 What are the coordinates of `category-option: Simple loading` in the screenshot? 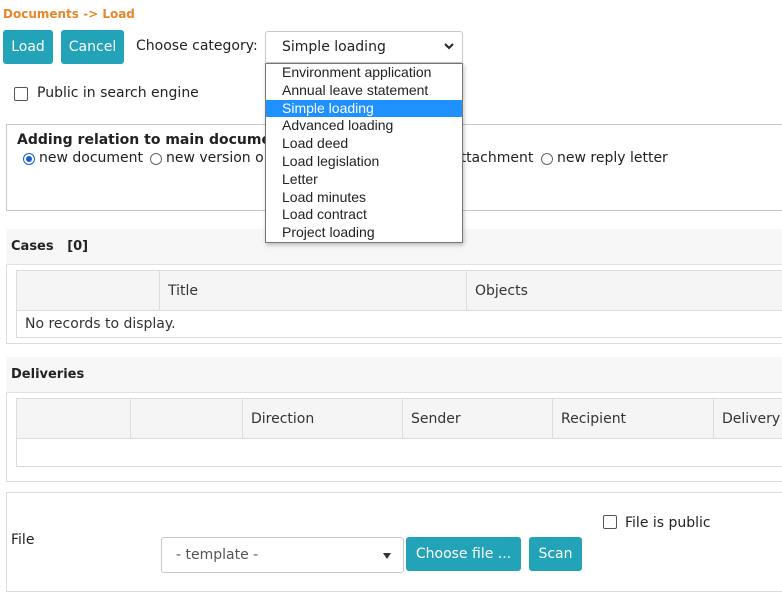 It's located at (364, 108).